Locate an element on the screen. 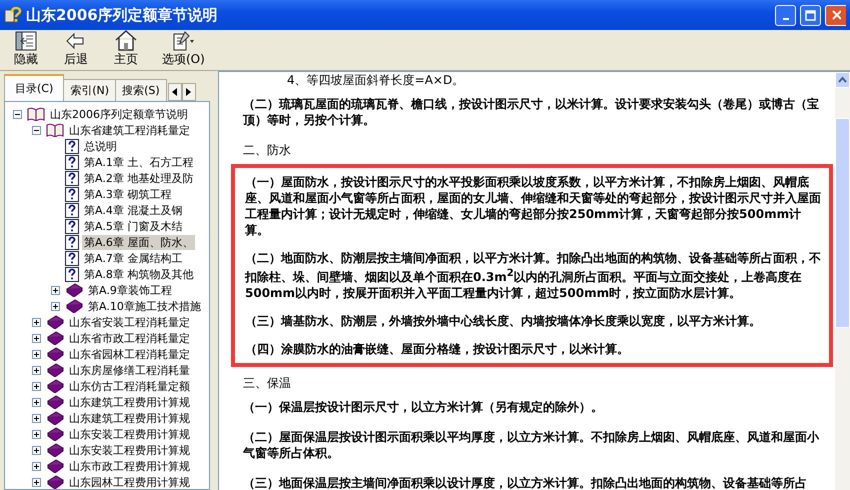  minimize-button is located at coordinates (785, 15).